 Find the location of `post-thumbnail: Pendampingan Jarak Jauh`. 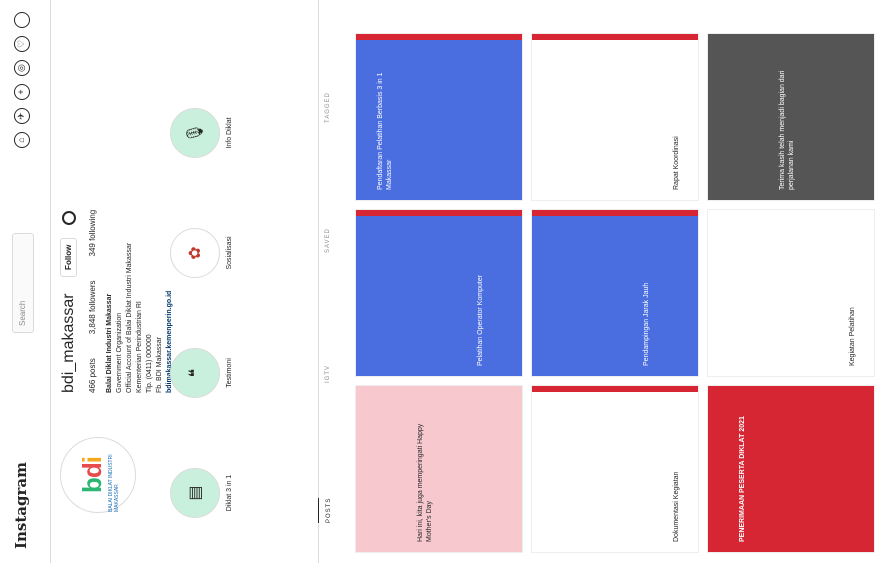

post-thumbnail: Pendampingan Jarak Jauh is located at coordinates (615, 293).